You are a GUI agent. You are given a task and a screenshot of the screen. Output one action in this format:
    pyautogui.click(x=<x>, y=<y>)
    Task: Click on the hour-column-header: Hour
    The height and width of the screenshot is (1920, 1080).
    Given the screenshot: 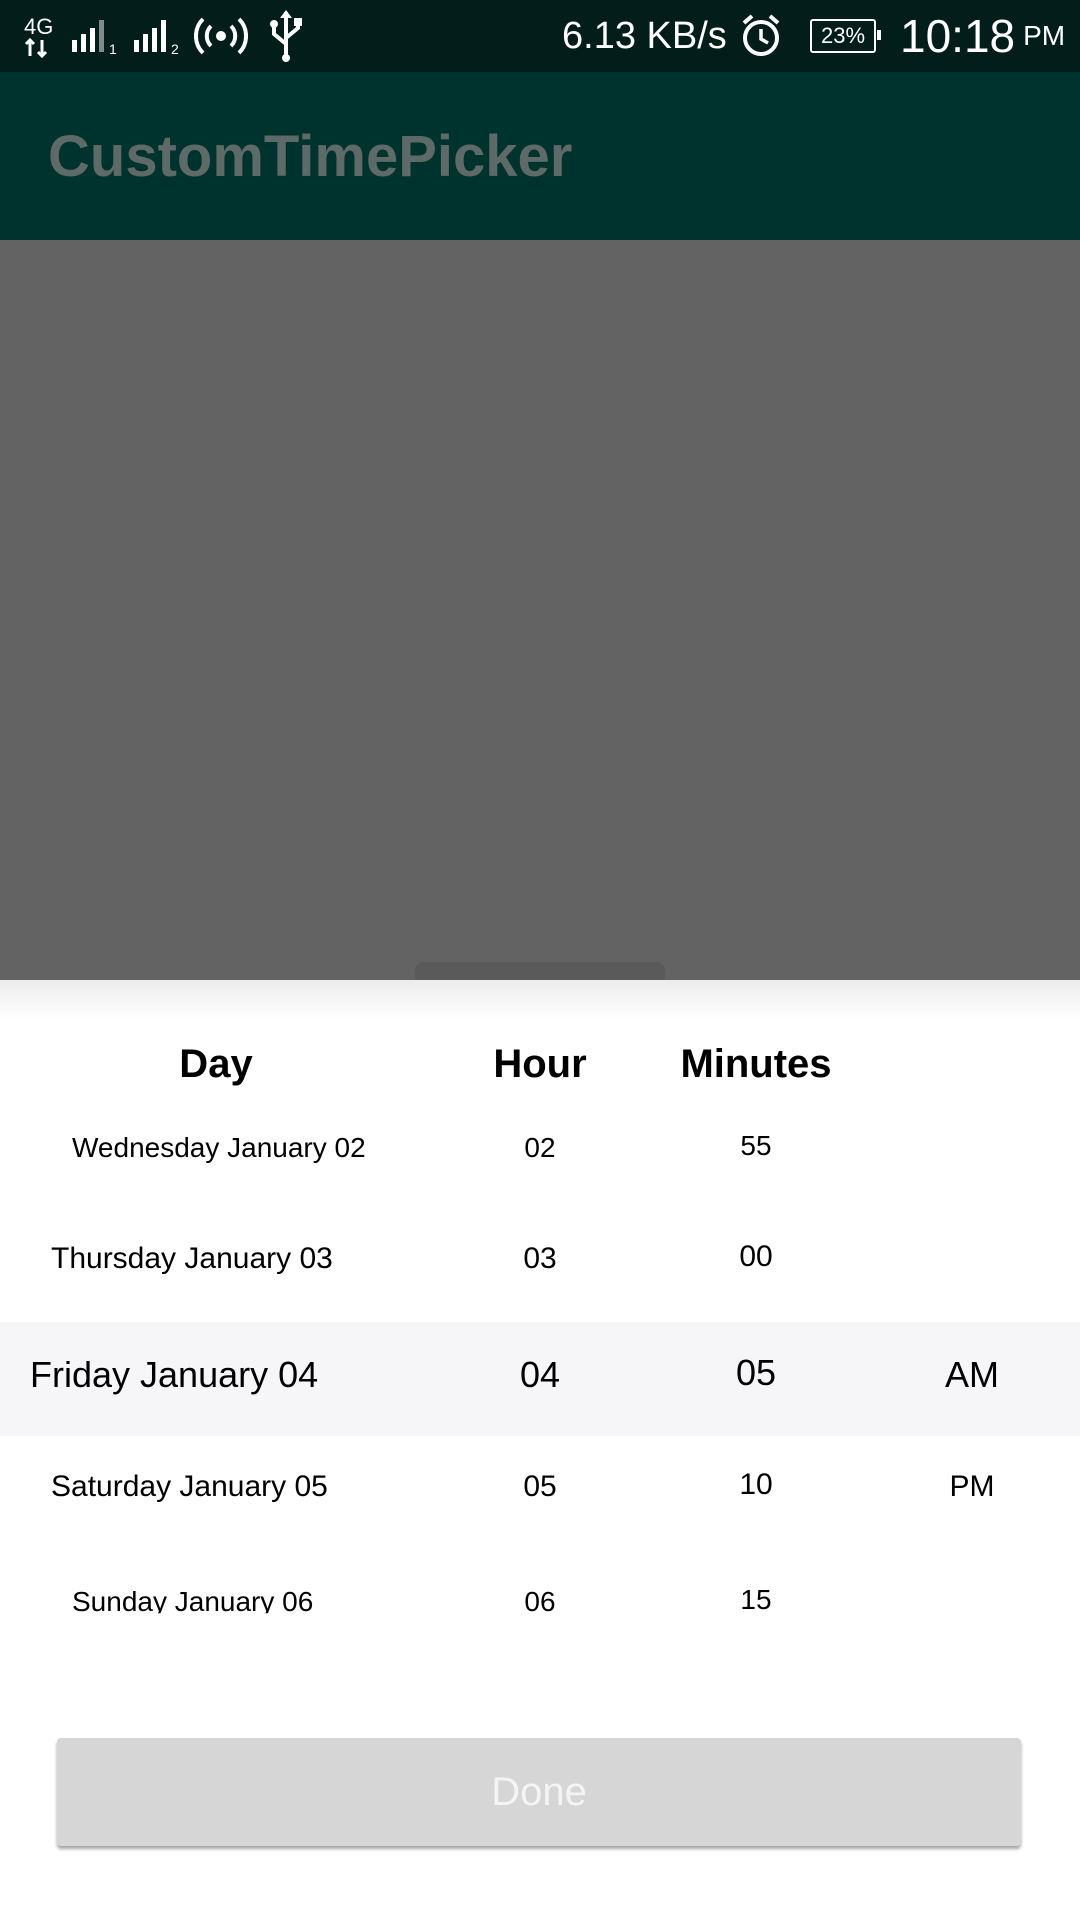 What is the action you would take?
    pyautogui.click(x=540, y=1064)
    